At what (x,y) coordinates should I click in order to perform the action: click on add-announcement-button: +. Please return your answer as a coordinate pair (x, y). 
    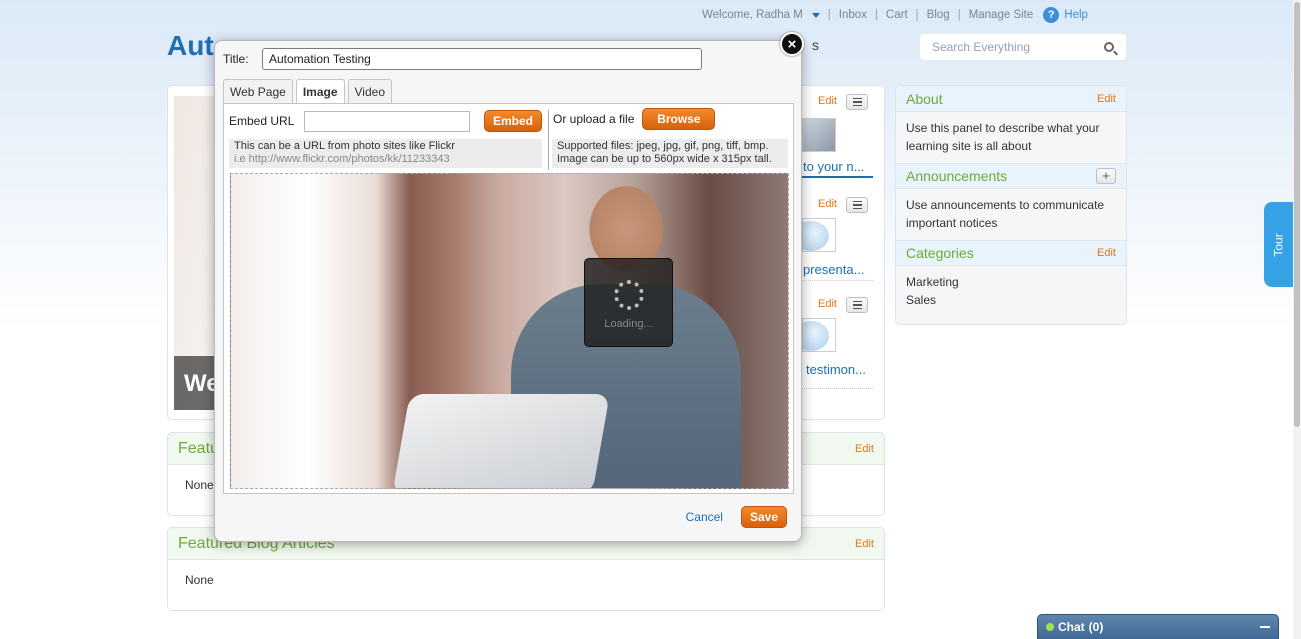
    Looking at the image, I should click on (1106, 176).